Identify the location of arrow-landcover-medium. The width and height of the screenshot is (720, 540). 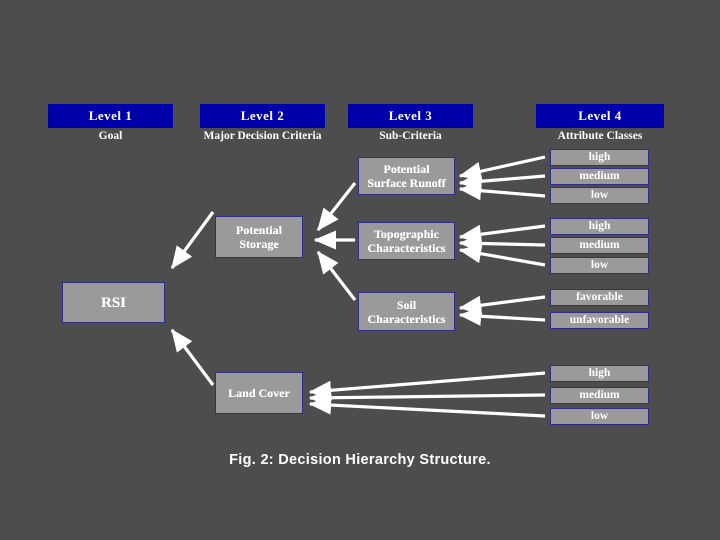
(427, 398).